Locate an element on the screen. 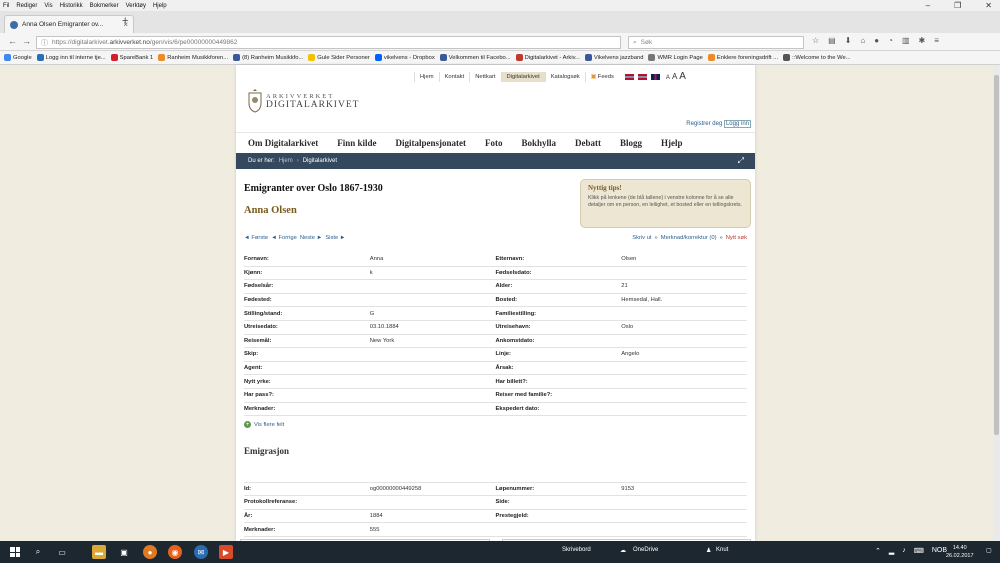 Image resolution: width=1000 pixels, height=563 pixels. pager-next: Neste ► is located at coordinates (311, 238).